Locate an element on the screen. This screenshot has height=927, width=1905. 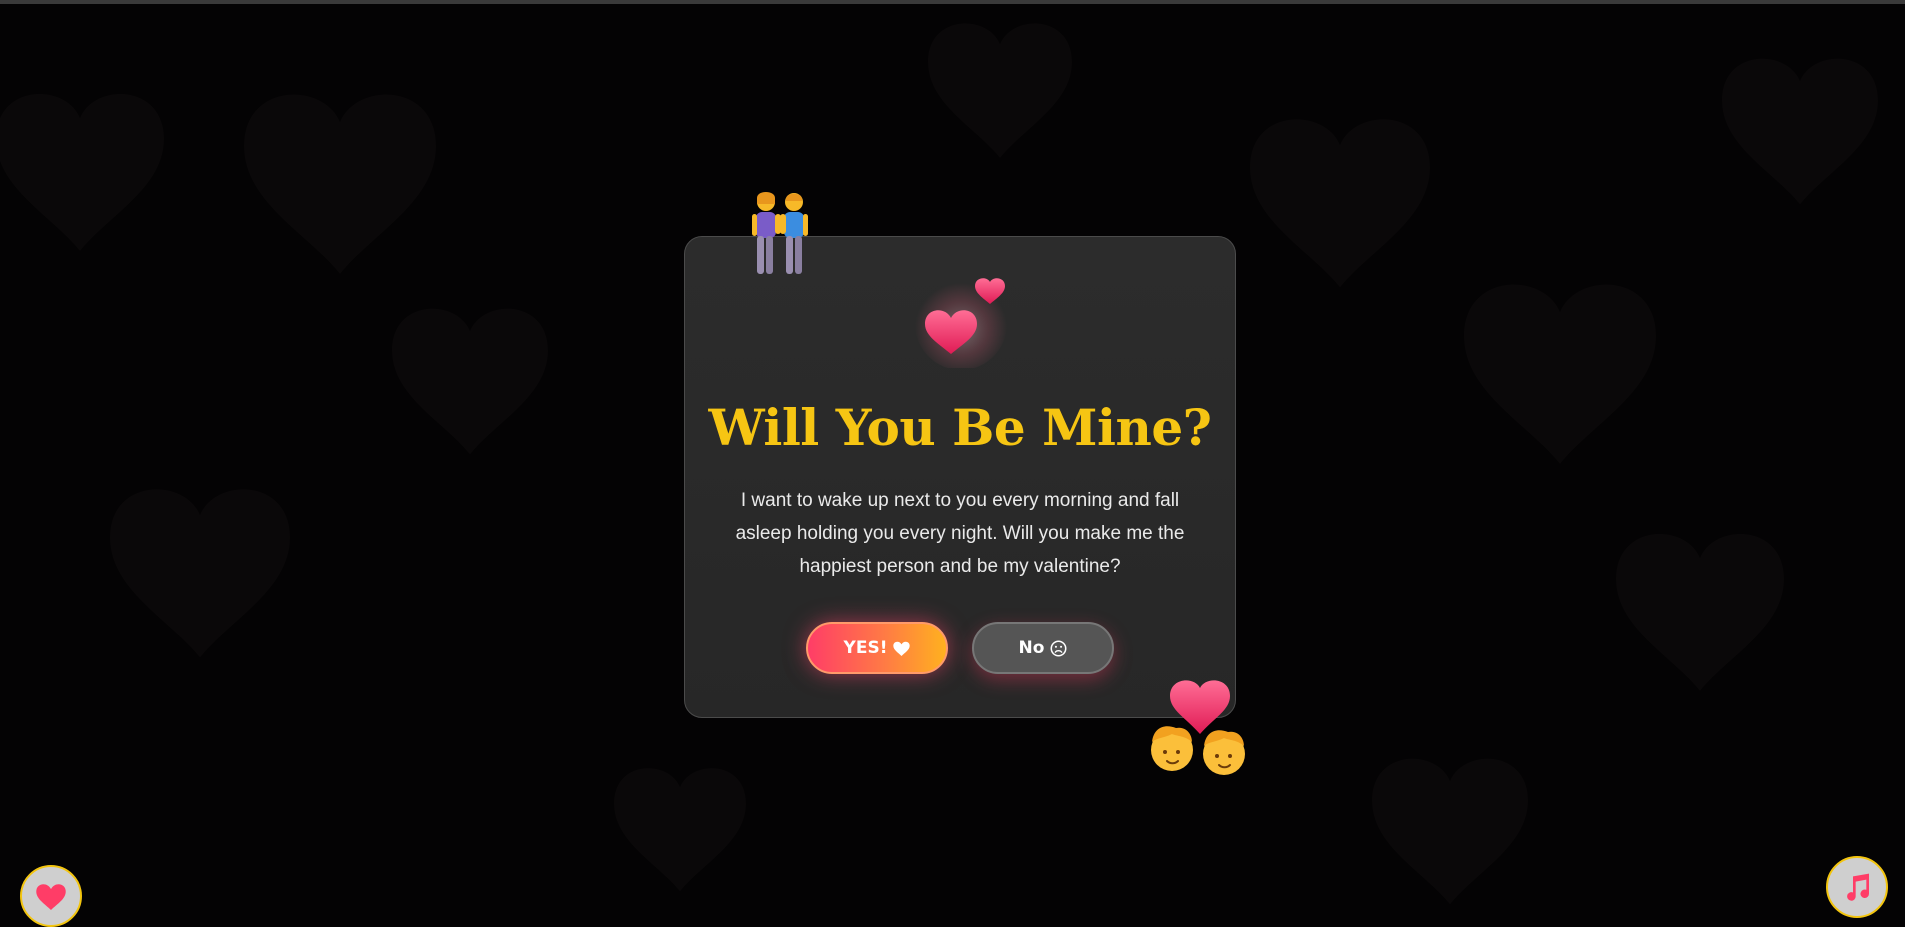
no-button: No is located at coordinates (1043, 648).